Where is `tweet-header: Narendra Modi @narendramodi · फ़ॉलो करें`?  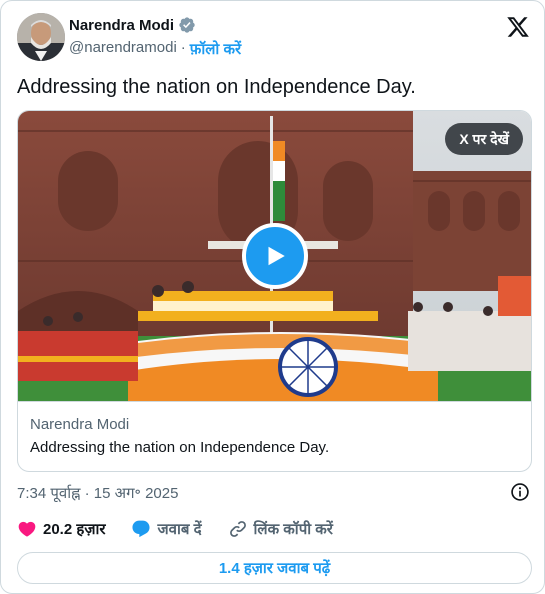
tweet-header: Narendra Modi @narendramodi · फ़ॉलो करें is located at coordinates (273, 37).